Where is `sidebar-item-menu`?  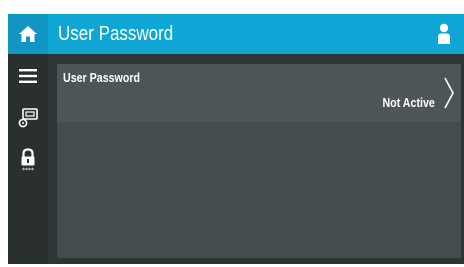 sidebar-item-menu is located at coordinates (28, 76).